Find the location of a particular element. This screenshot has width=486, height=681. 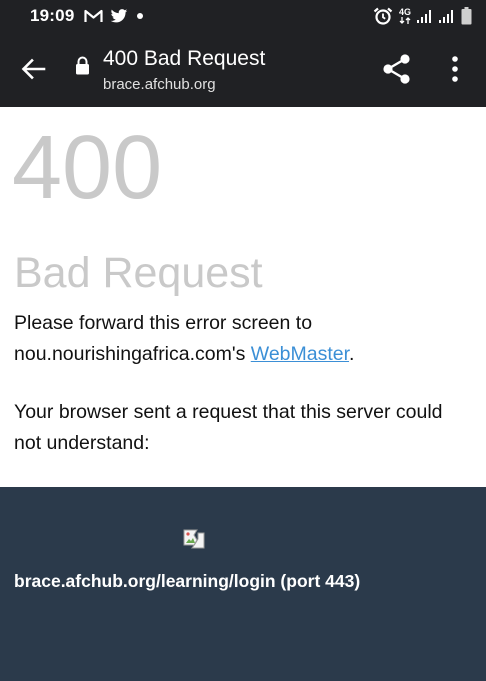

share-icon is located at coordinates (396, 69).